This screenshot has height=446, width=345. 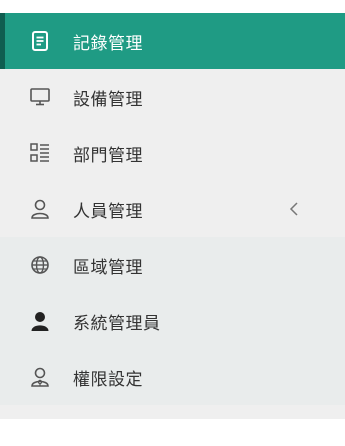 I want to click on user-outline-icon, so click(x=40, y=209).